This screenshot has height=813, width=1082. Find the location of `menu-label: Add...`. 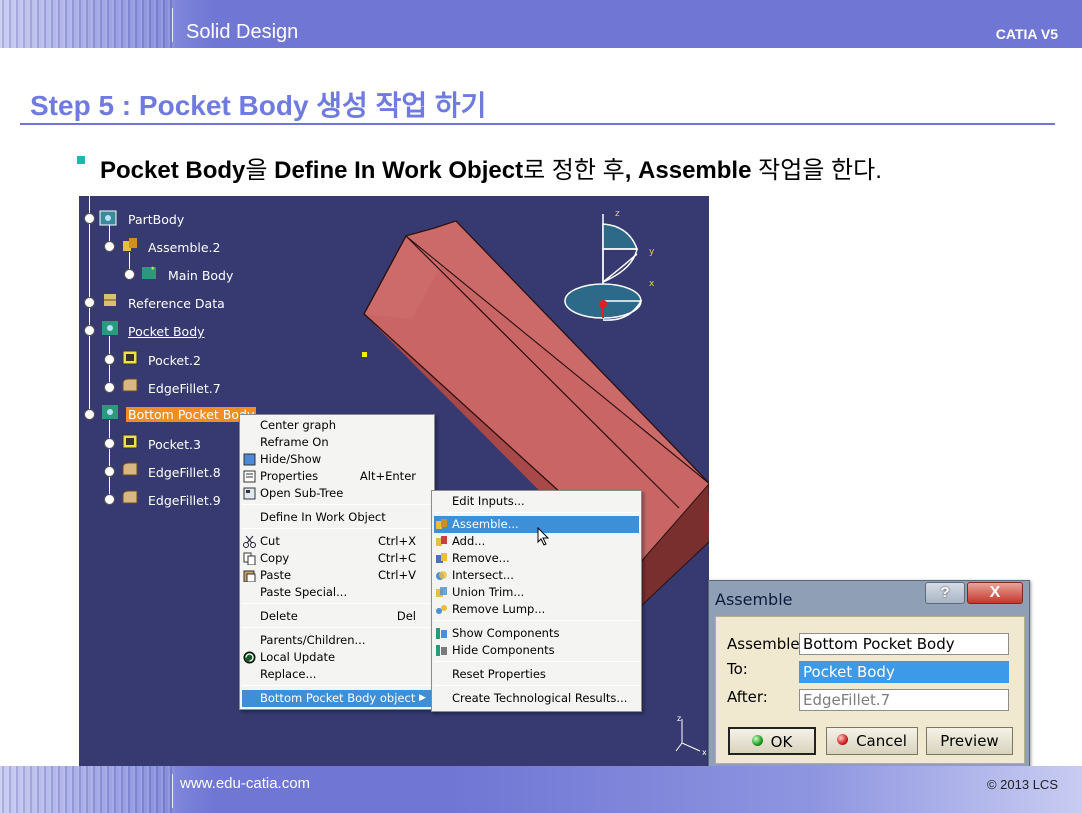

menu-label: Add... is located at coordinates (469, 541).